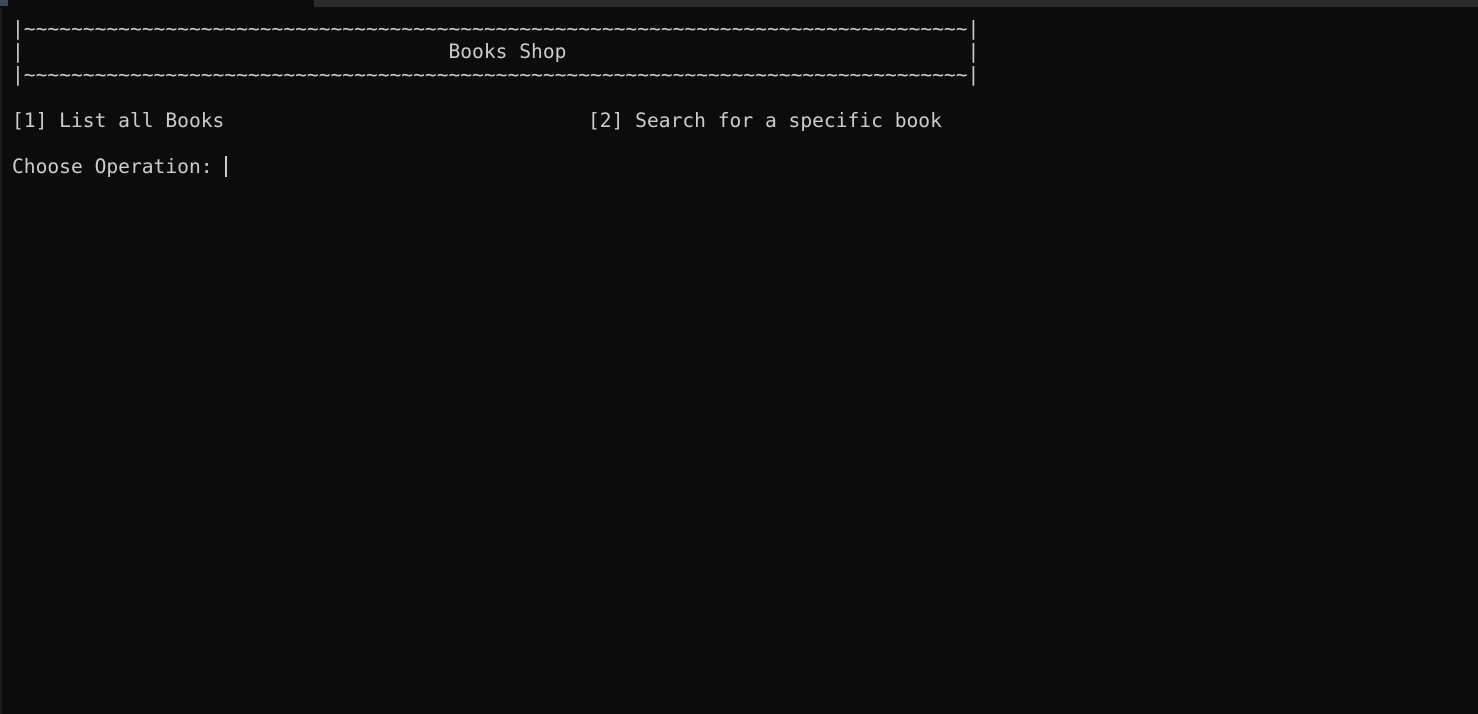 This screenshot has width=1478, height=714. What do you see at coordinates (4, 3) in the screenshot?
I see `active-tab-indicator` at bounding box center [4, 3].